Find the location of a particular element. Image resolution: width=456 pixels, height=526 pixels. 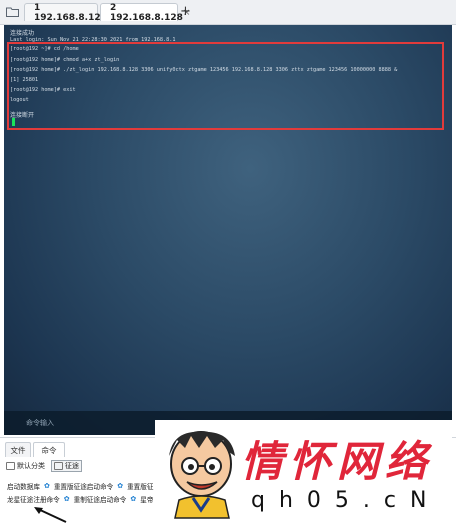

session-tab-bar: 1 192.168.8.128 × 2 192.168.8.128 × + is located at coordinates (228, 12).